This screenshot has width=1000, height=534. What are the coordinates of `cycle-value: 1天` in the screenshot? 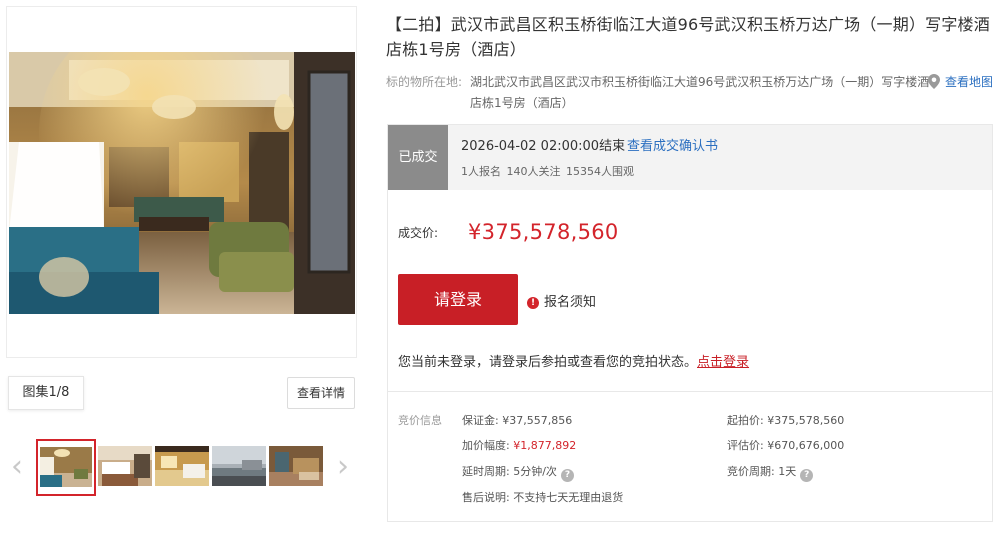 It's located at (787, 471).